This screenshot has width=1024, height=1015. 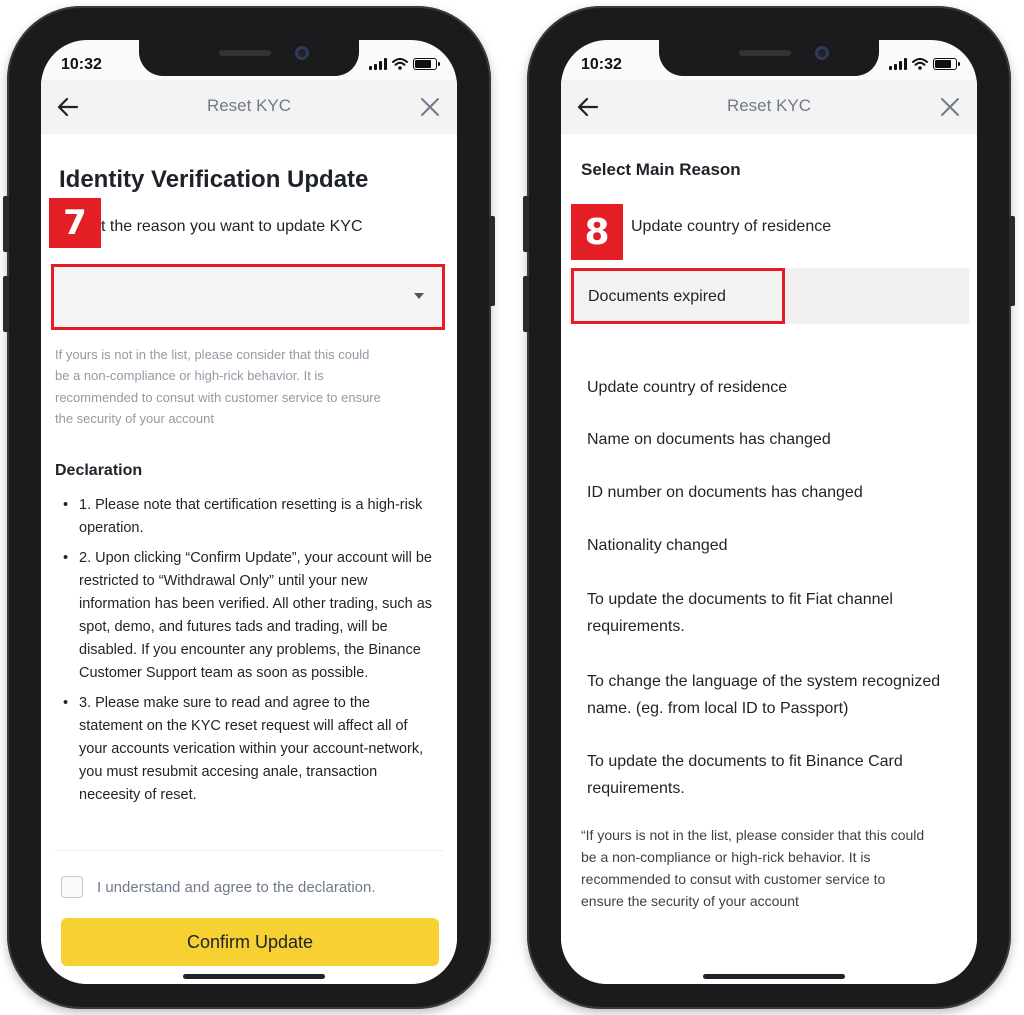 I want to click on option-label: Documents expired, so click(x=657, y=296).